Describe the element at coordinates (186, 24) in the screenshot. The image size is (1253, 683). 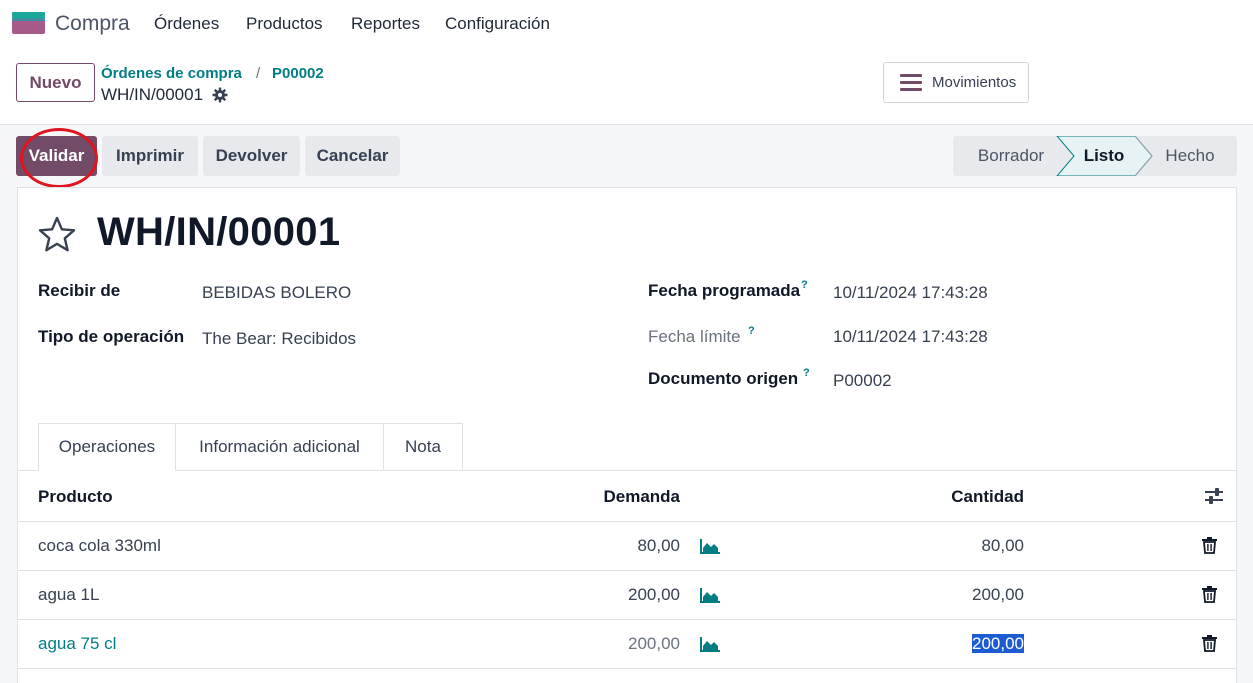
I see `menu-ordenes: Órdenes` at that location.